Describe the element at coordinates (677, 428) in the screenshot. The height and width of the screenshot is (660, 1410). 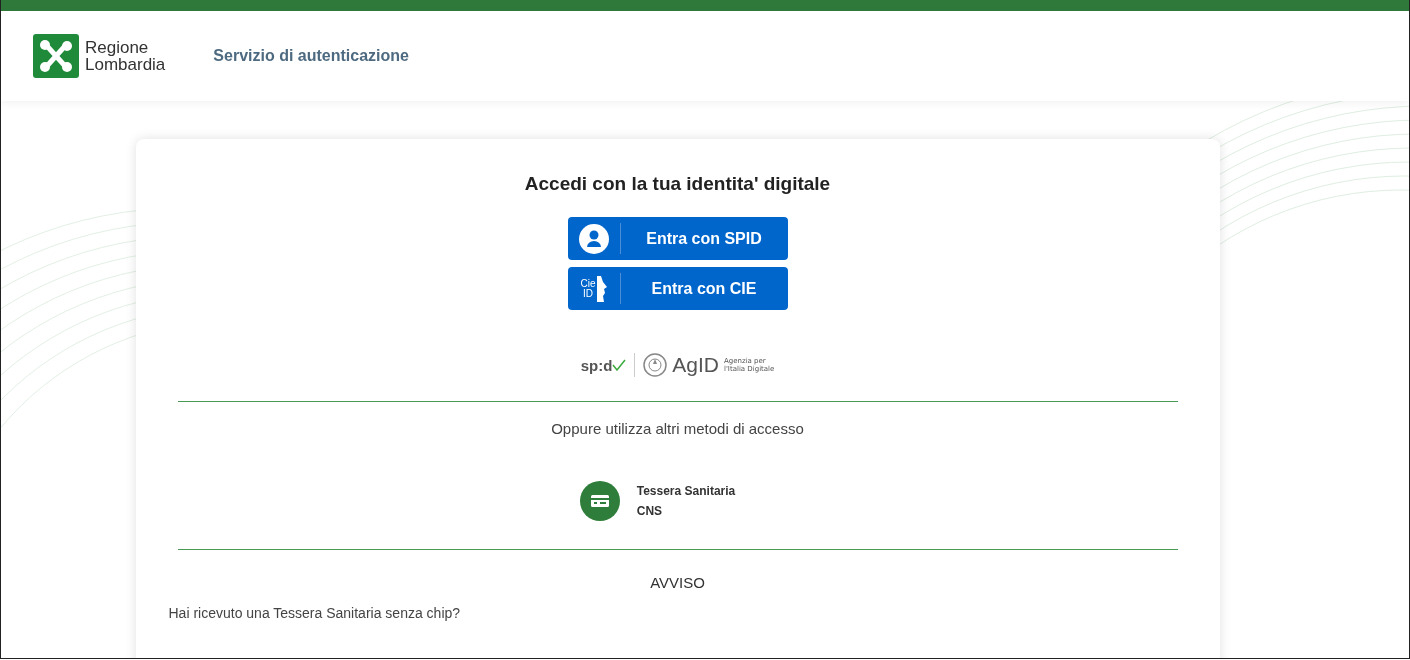
I see `alt-methods-text: Oppure utilizza altri metodi di accesso` at that location.